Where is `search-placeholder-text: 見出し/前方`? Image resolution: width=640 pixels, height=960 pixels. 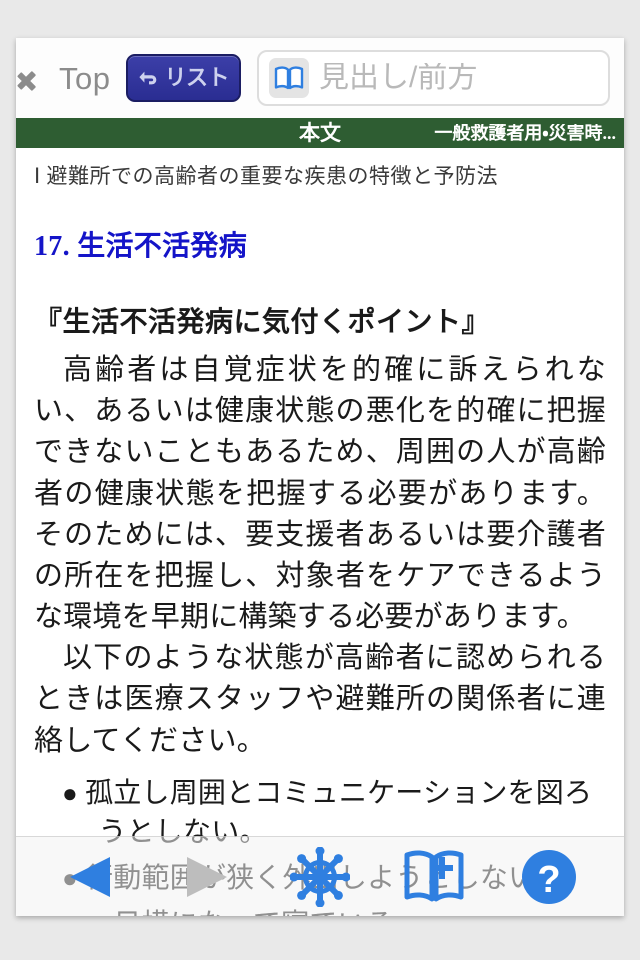 search-placeholder-text: 見出し/前方 is located at coordinates (398, 78).